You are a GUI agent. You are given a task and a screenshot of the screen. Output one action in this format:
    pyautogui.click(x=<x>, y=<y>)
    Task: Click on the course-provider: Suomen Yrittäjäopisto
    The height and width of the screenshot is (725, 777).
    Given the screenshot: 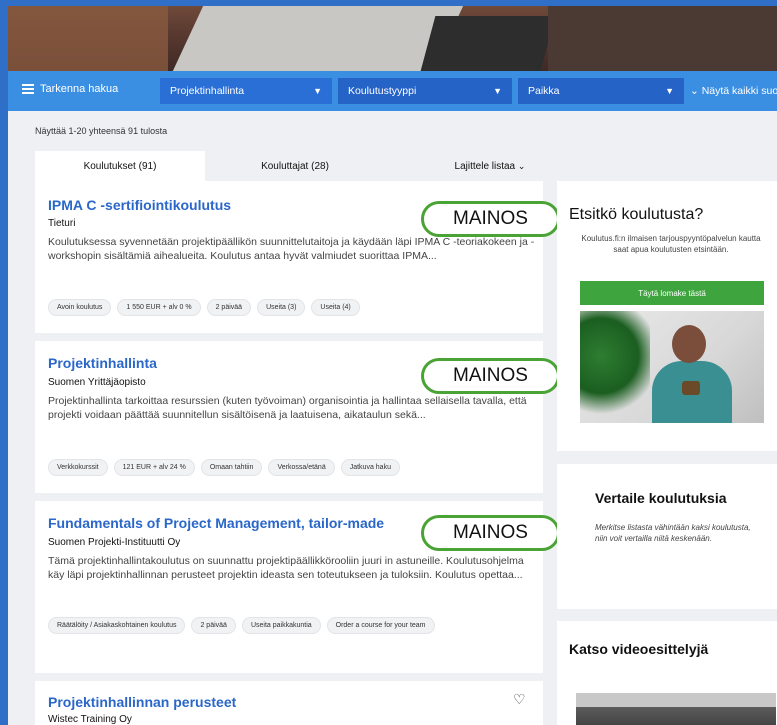 What is the action you would take?
    pyautogui.click(x=97, y=382)
    